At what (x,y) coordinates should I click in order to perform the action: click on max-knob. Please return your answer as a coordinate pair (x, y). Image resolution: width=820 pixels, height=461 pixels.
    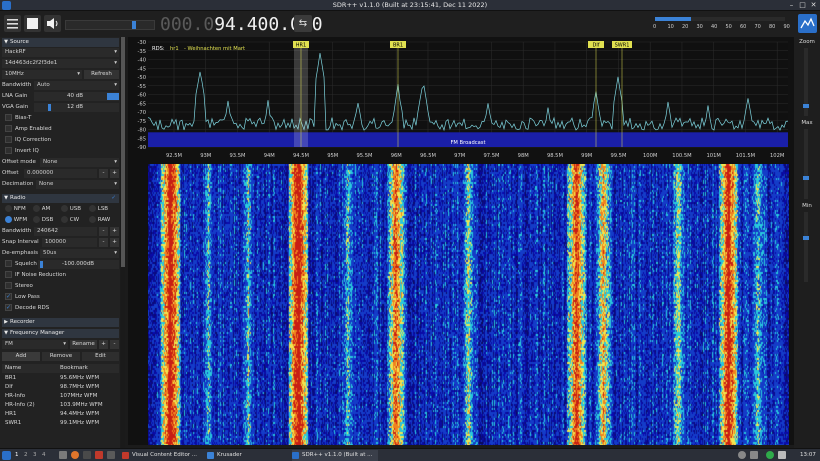
    Looking at the image, I should click on (806, 178).